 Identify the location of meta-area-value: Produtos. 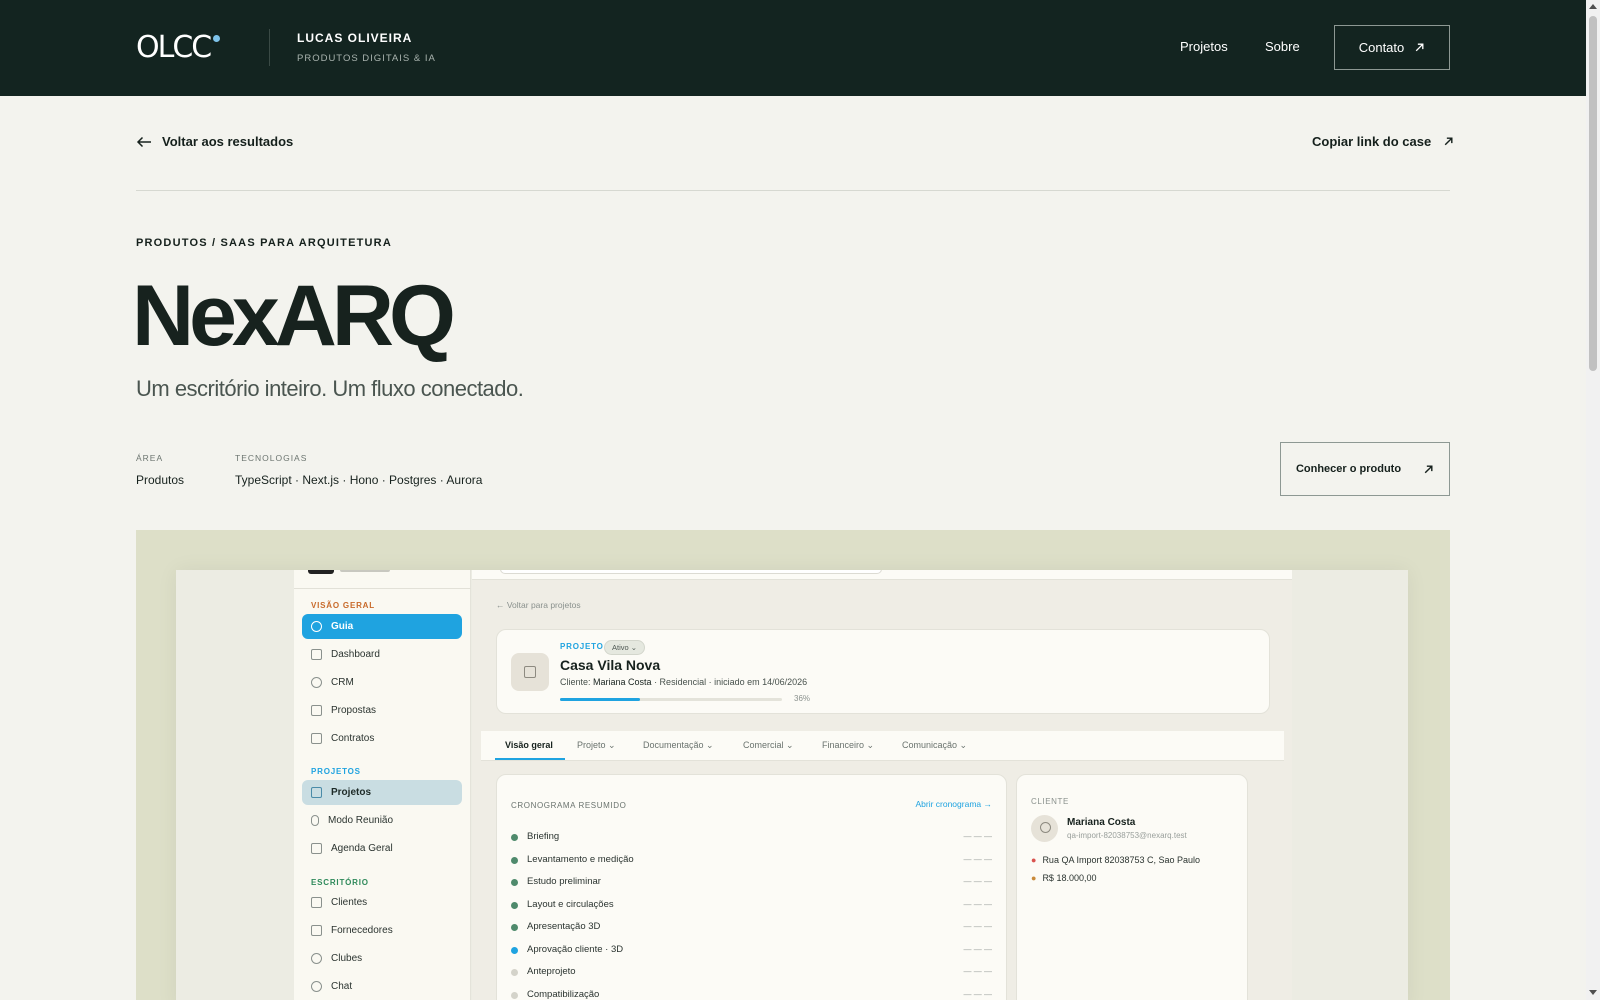
(160, 480).